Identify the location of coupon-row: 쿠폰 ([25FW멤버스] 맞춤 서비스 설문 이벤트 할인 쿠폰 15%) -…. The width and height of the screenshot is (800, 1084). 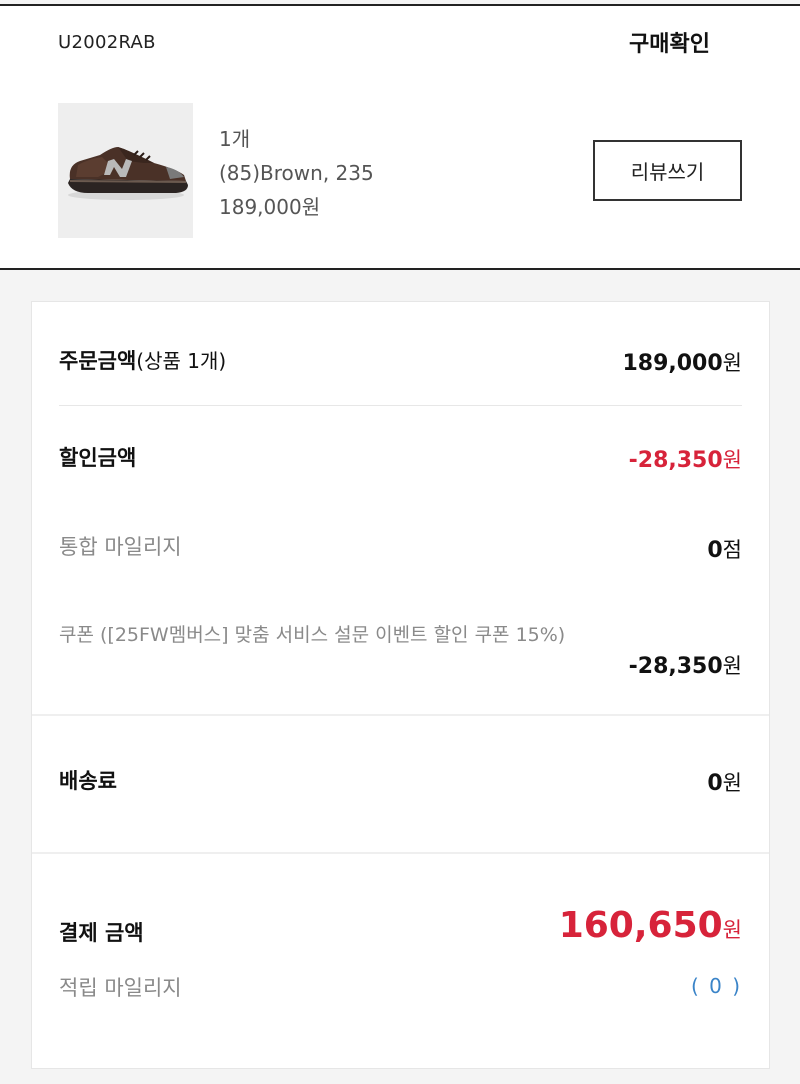
(400, 650).